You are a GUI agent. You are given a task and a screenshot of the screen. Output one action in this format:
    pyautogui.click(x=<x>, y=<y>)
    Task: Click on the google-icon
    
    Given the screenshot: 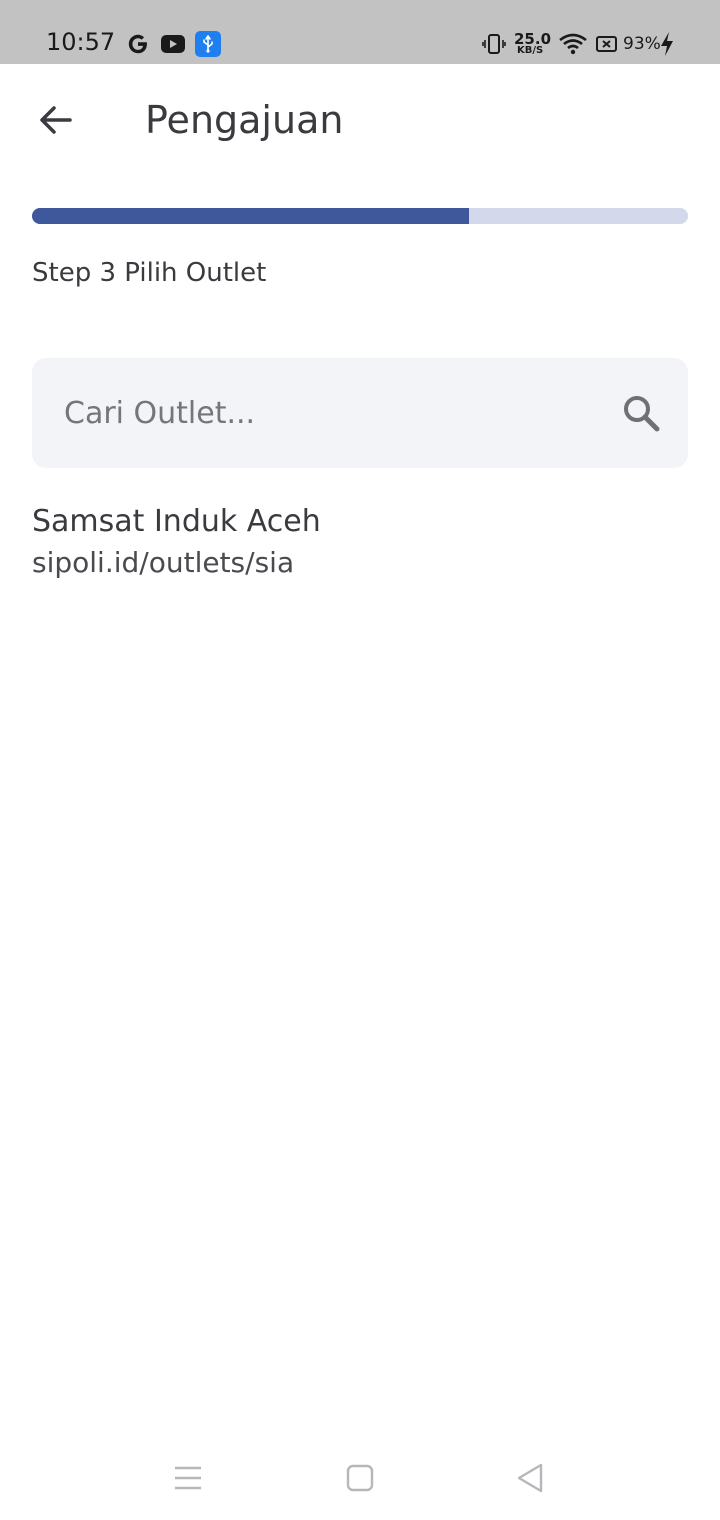 What is the action you would take?
    pyautogui.click(x=137, y=44)
    